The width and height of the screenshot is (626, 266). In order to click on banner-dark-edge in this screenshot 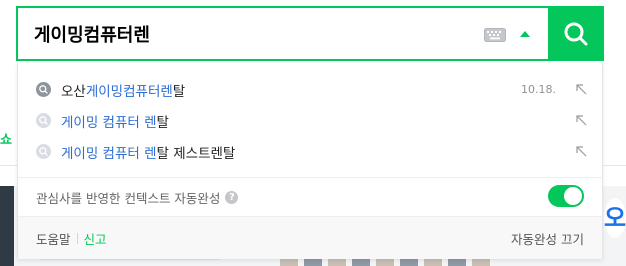, I will do `click(7, 226)`.